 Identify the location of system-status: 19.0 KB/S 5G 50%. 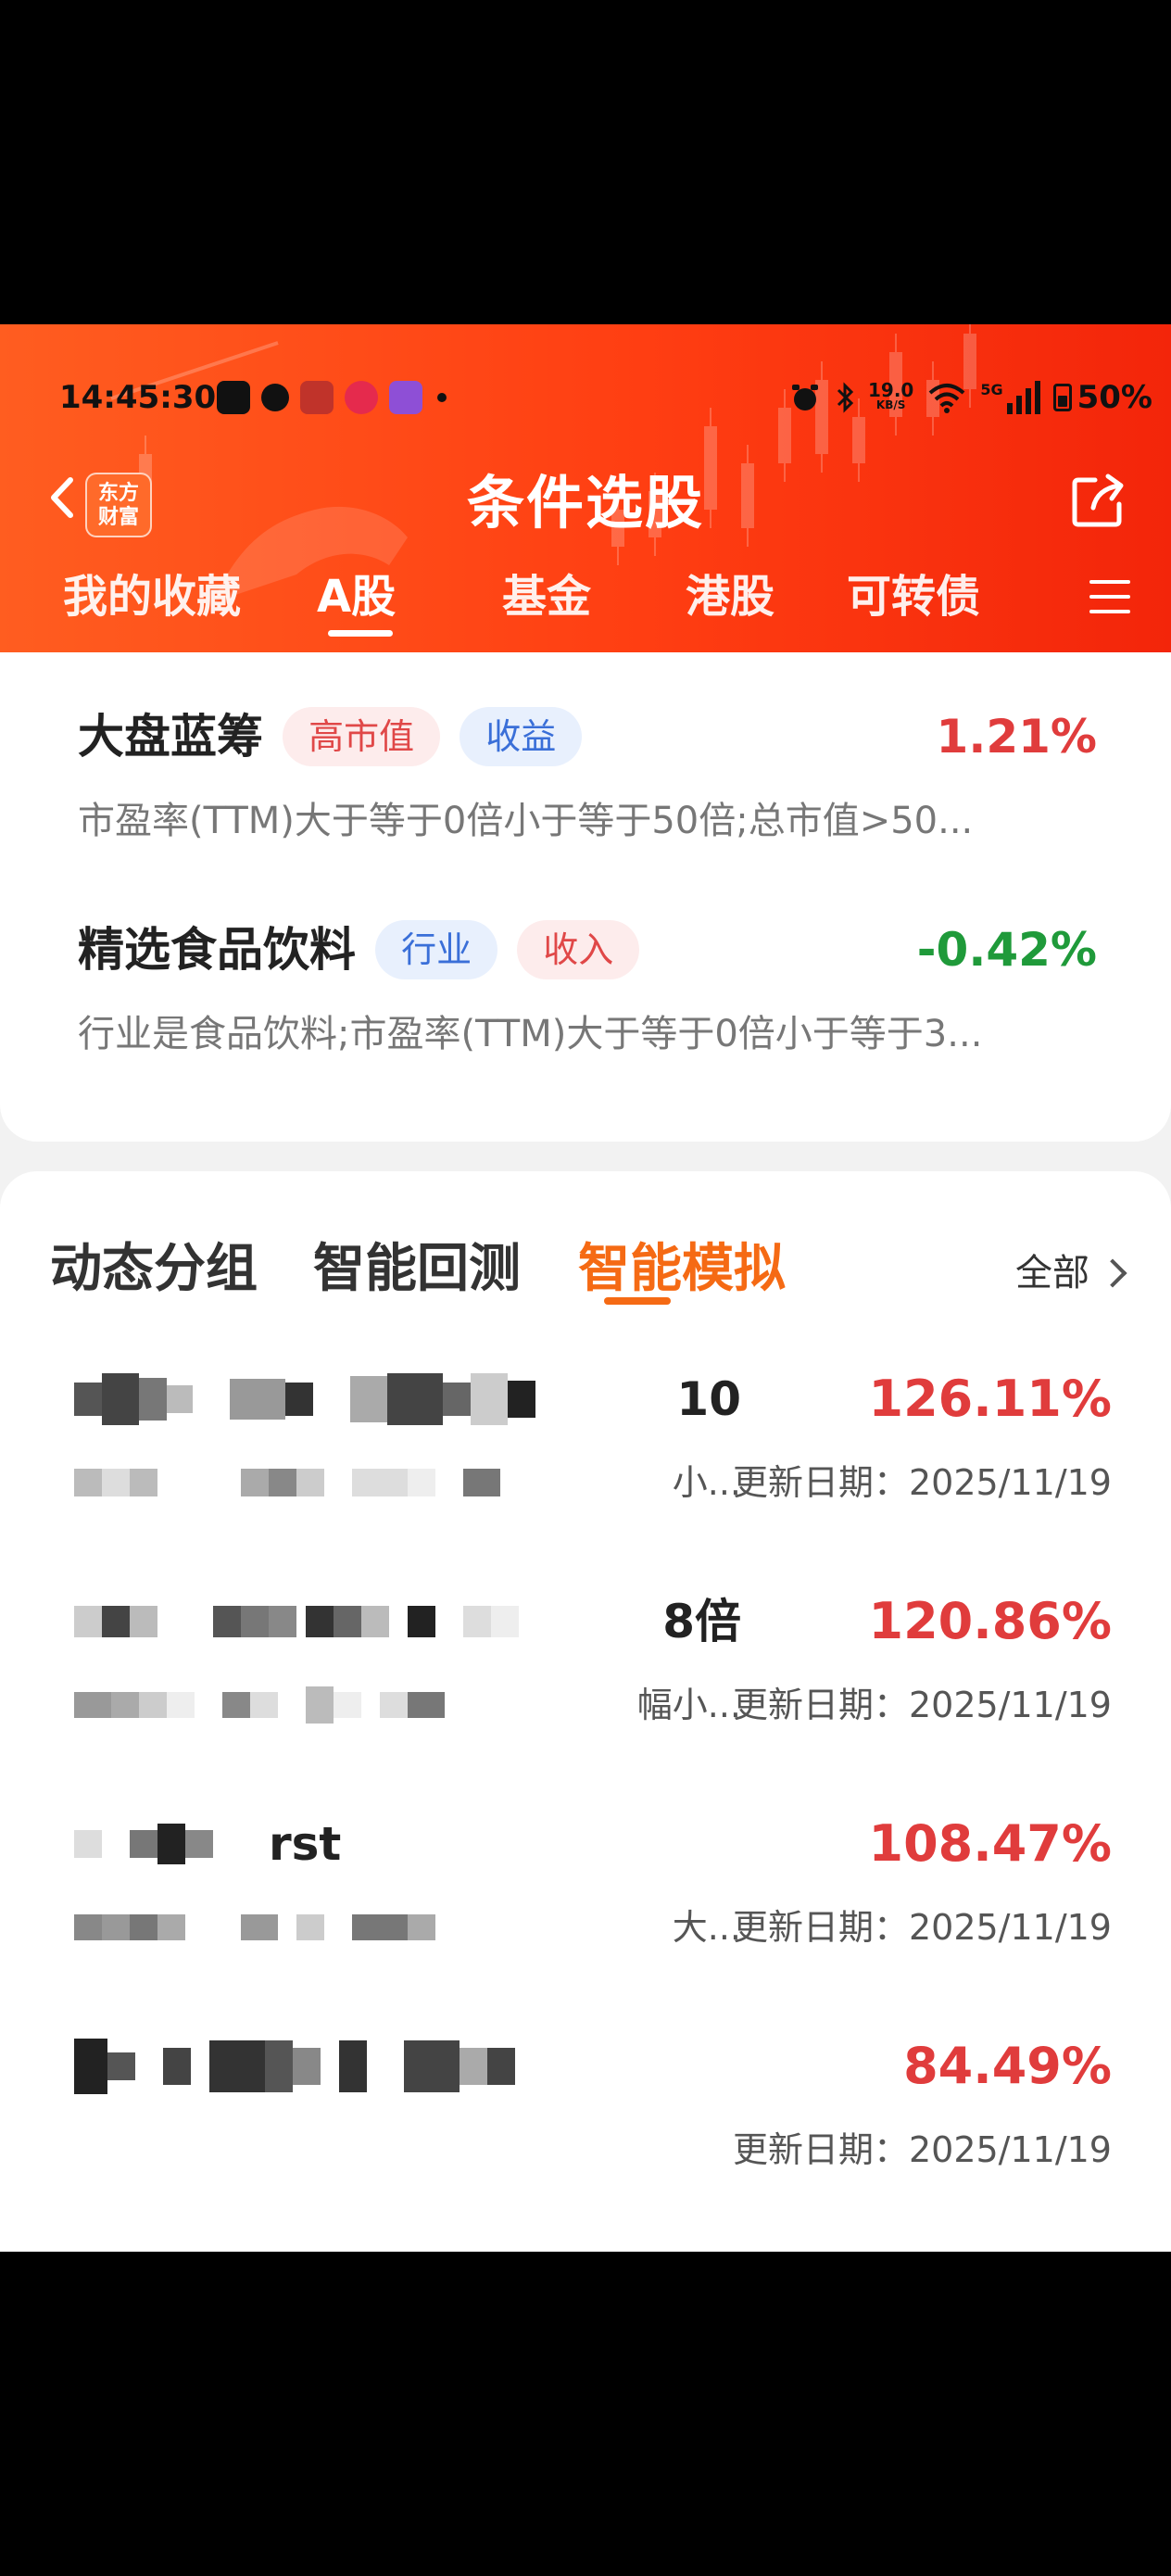
(970, 398).